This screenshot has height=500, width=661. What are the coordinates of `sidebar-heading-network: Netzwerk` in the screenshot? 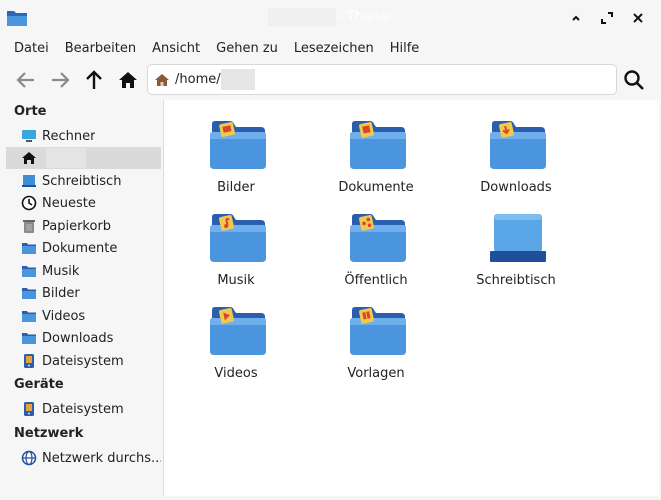 It's located at (49, 433).